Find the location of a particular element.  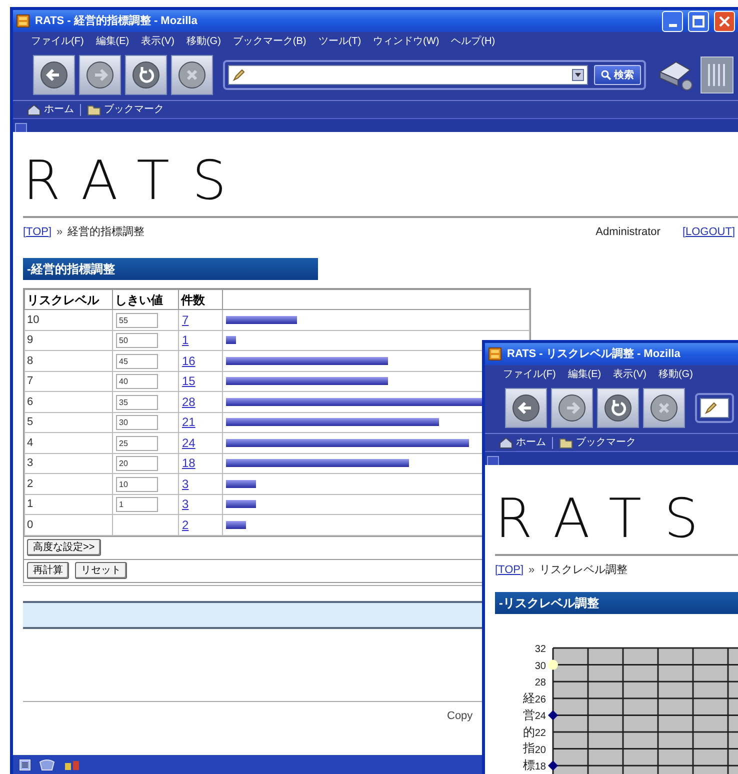

logout-link: [LOGOUT] is located at coordinates (708, 232).